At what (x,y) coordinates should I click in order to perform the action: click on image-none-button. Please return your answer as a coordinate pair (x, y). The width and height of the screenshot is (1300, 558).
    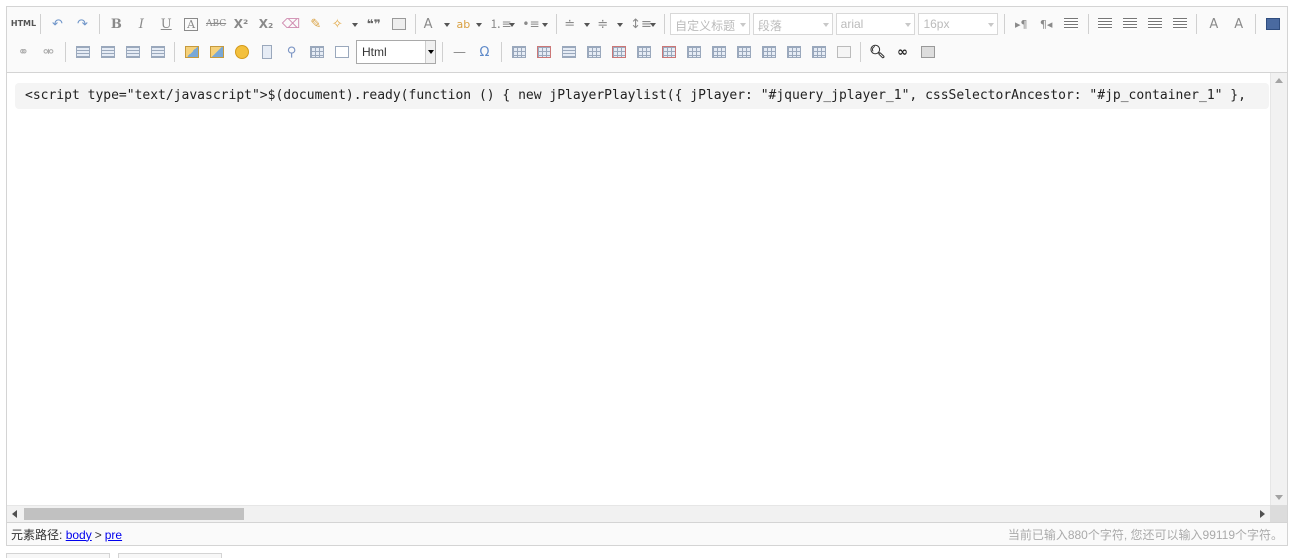
    Looking at the image, I should click on (83, 52).